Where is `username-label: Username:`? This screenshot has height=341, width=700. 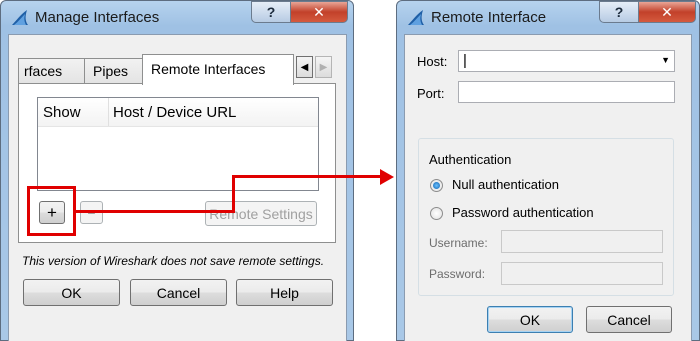 username-label: Username: is located at coordinates (458, 243).